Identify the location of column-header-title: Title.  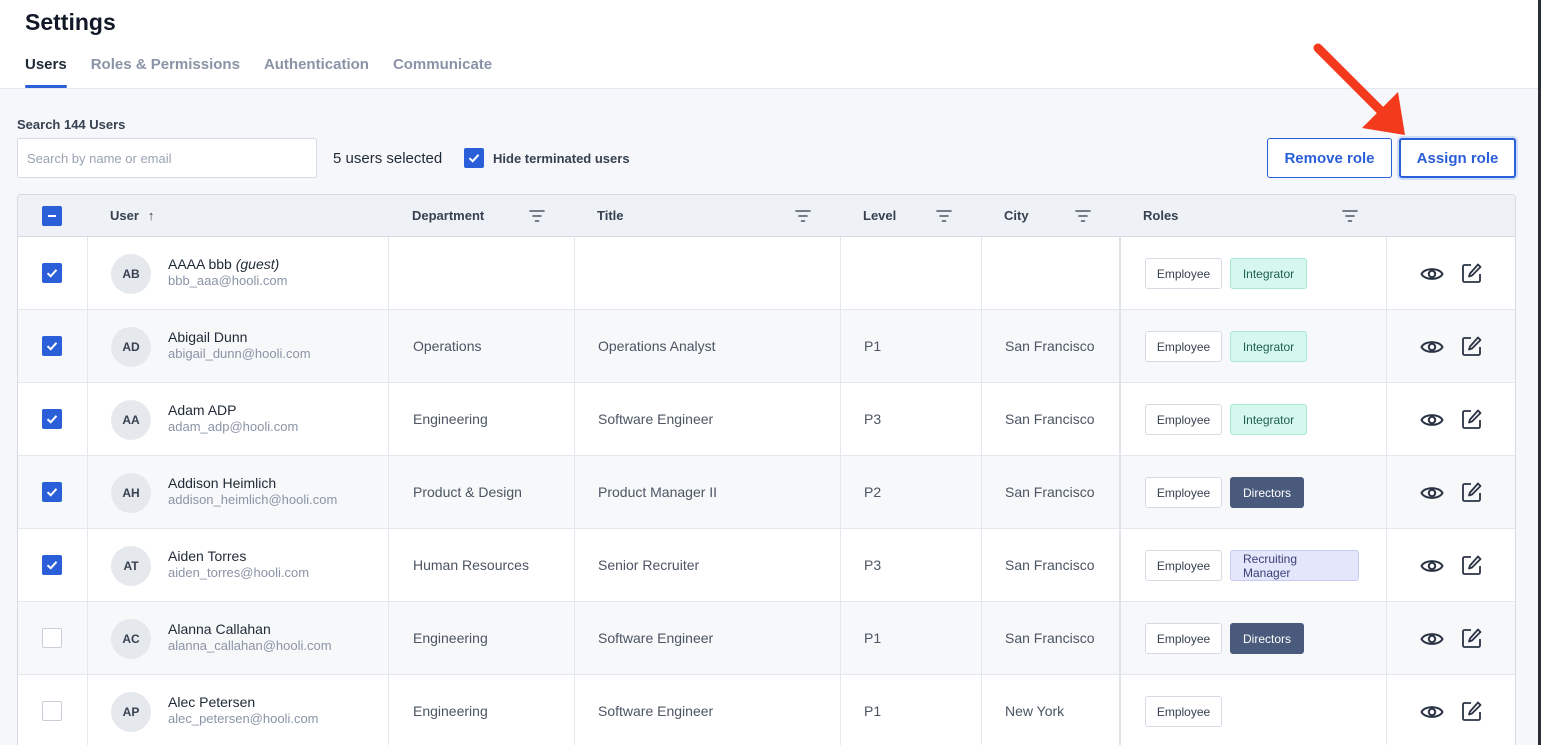
(610, 215).